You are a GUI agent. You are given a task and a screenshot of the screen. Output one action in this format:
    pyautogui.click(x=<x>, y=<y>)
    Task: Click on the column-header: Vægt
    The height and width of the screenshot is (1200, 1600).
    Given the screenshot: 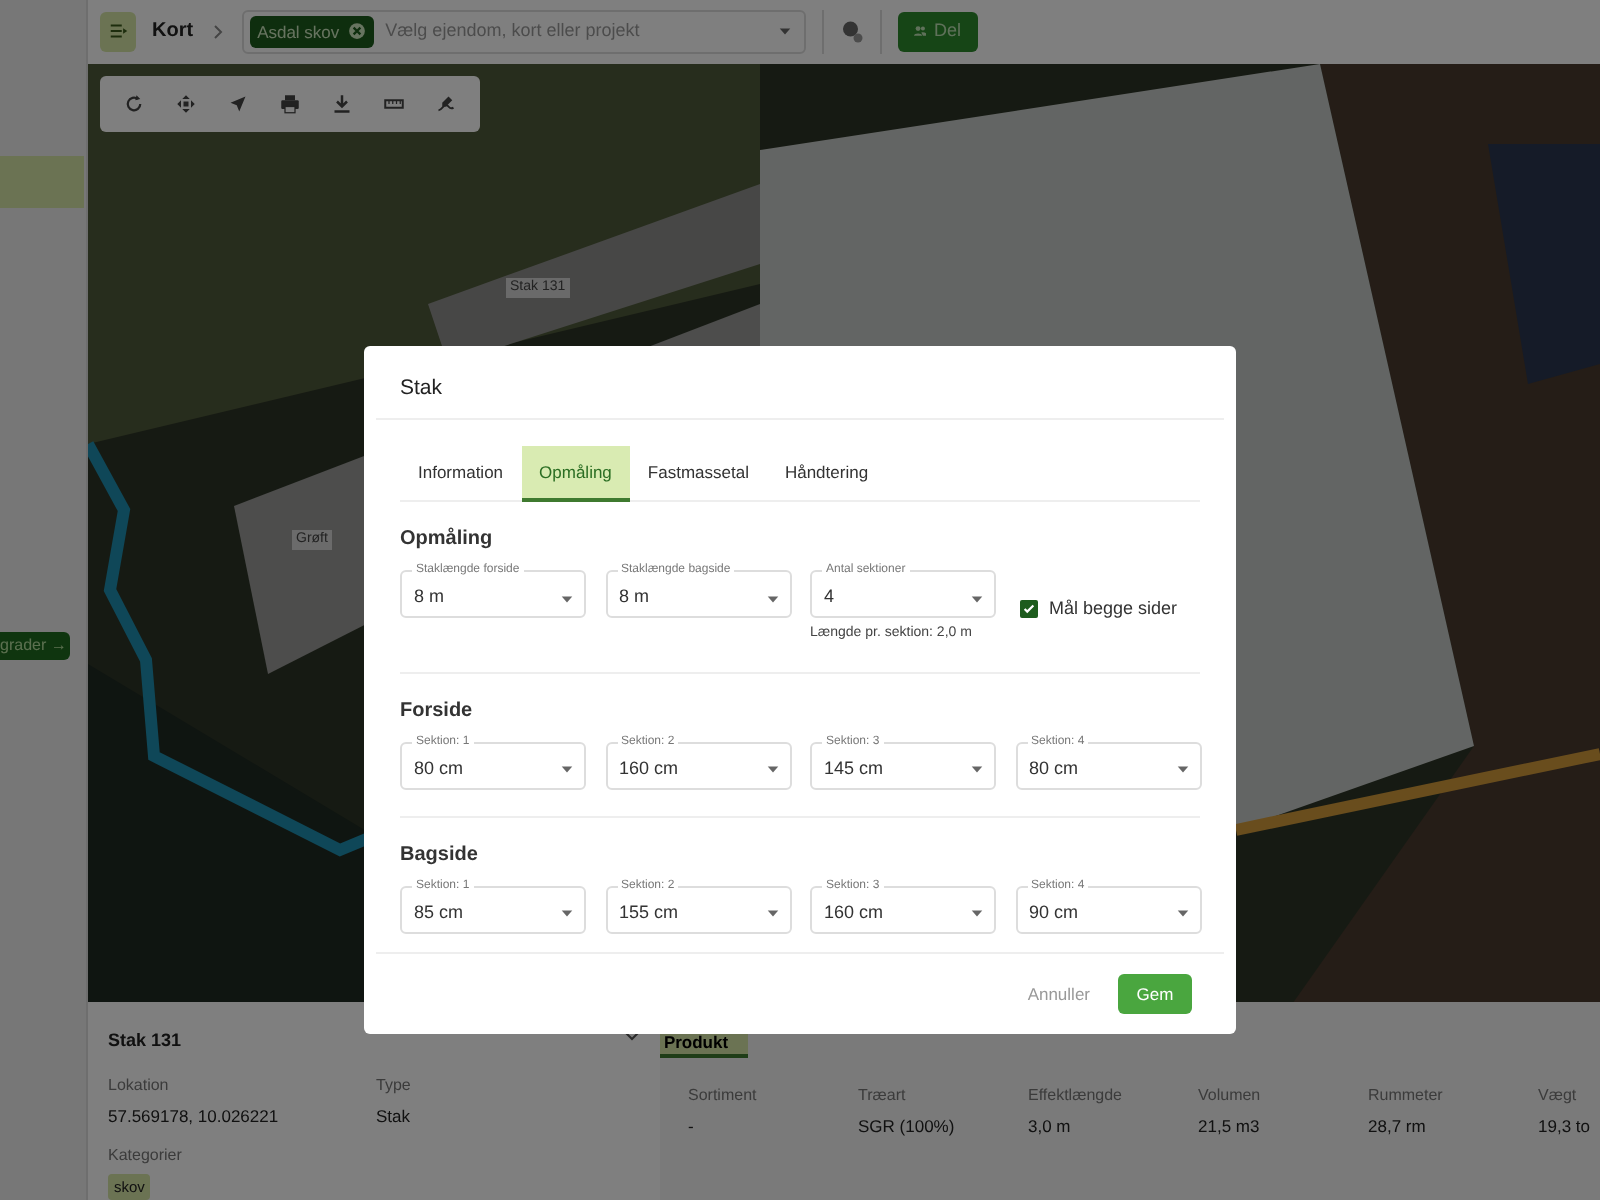 What is the action you would take?
    pyautogui.click(x=1558, y=1096)
    